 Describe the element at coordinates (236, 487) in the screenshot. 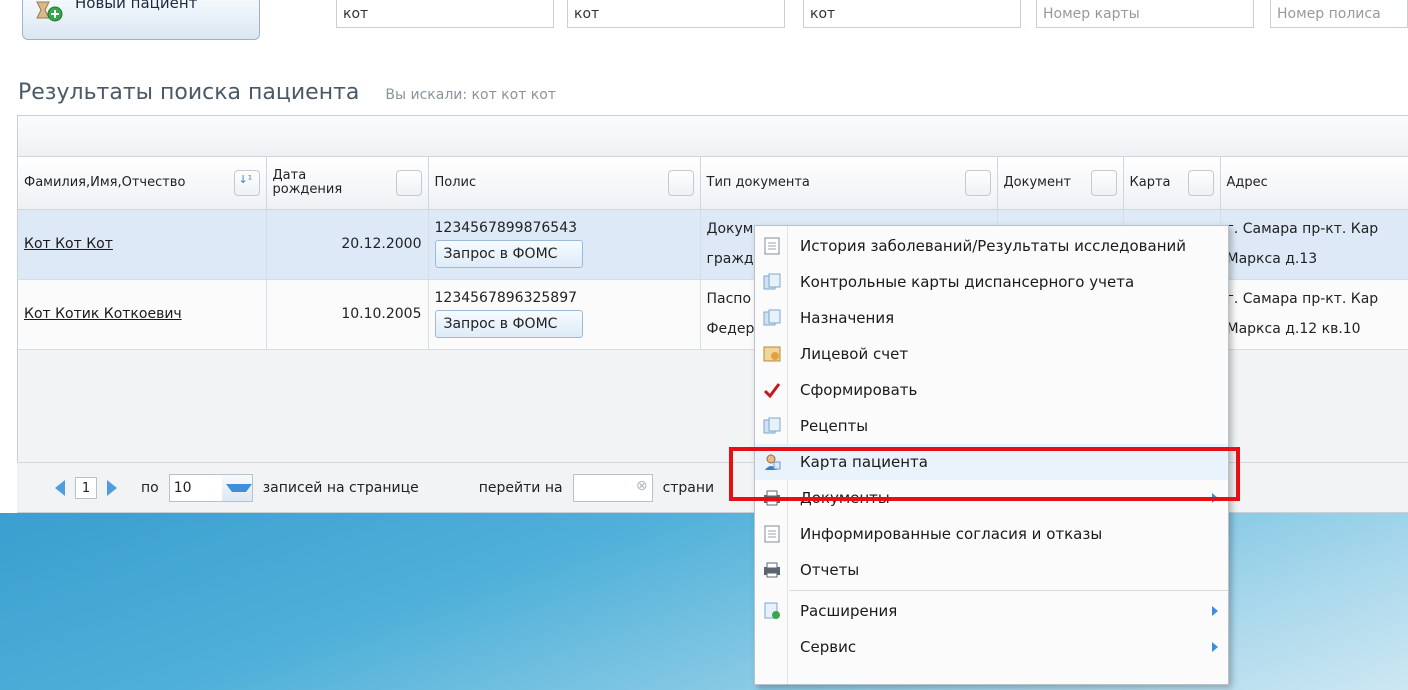

I see `chevron-down-icon` at that location.